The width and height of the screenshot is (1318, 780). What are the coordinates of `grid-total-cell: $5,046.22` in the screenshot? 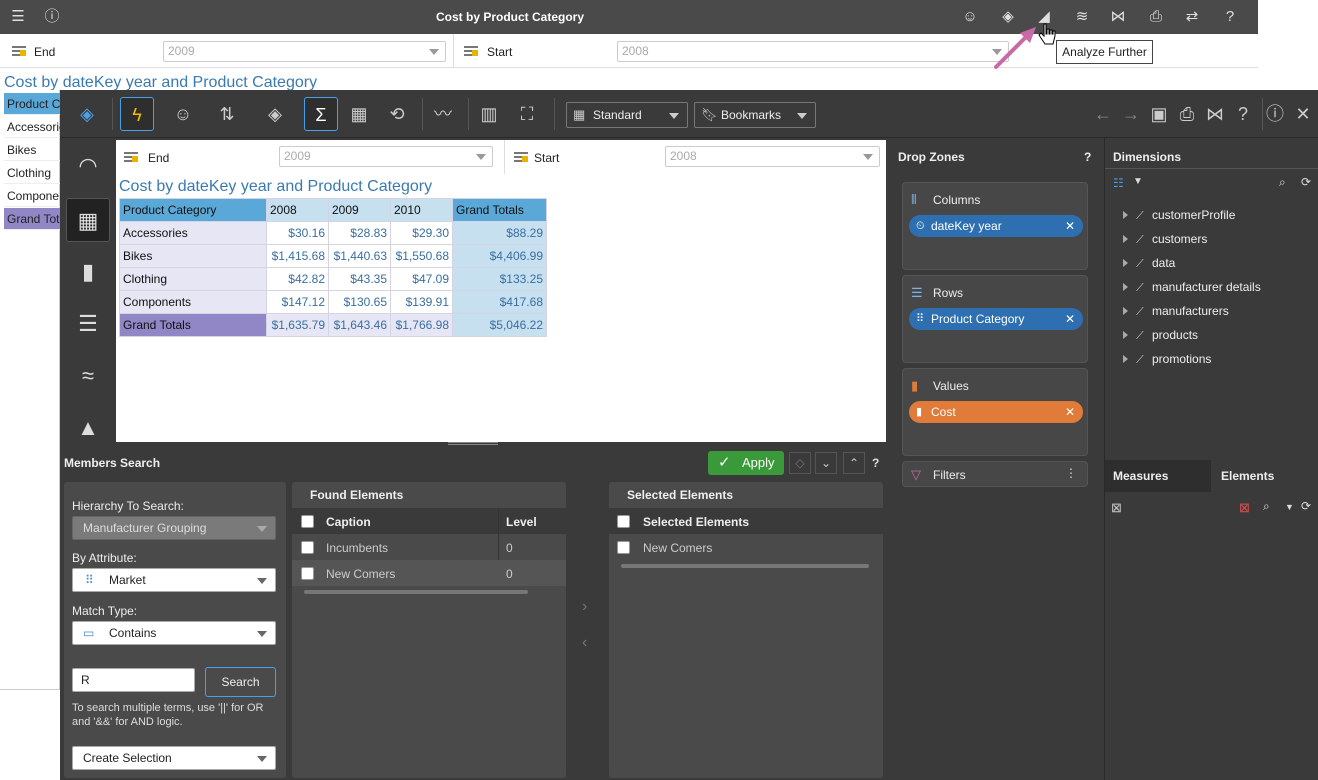 It's located at (499, 325).